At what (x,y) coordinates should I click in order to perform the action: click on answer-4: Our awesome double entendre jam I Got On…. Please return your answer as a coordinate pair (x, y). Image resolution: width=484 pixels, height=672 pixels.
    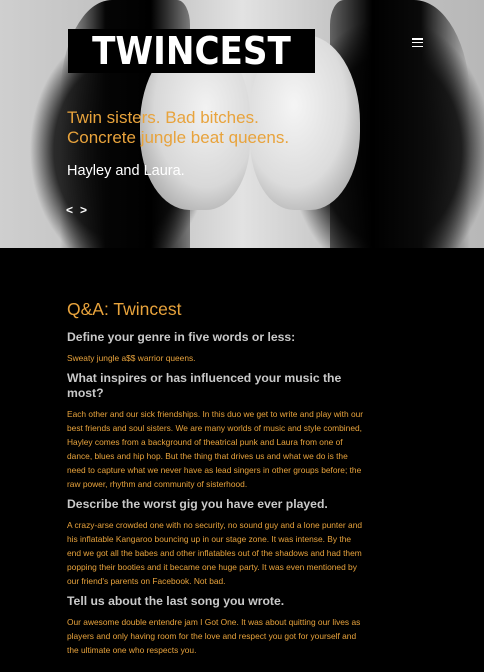
    Looking at the image, I should click on (214, 636).